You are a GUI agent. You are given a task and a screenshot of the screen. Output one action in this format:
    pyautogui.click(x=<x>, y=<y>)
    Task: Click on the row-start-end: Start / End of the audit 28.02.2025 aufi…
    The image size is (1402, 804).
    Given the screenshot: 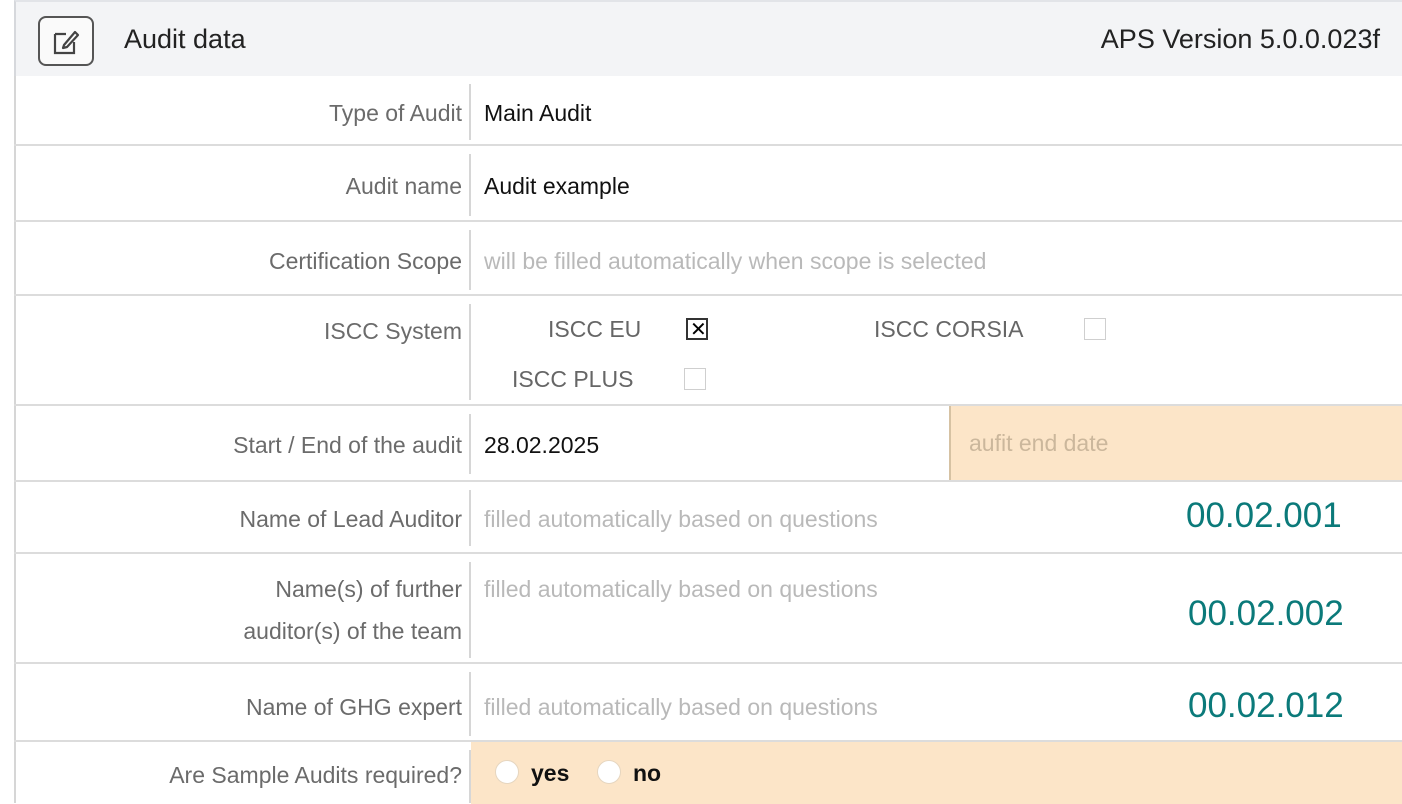 What is the action you would take?
    pyautogui.click(x=708, y=444)
    